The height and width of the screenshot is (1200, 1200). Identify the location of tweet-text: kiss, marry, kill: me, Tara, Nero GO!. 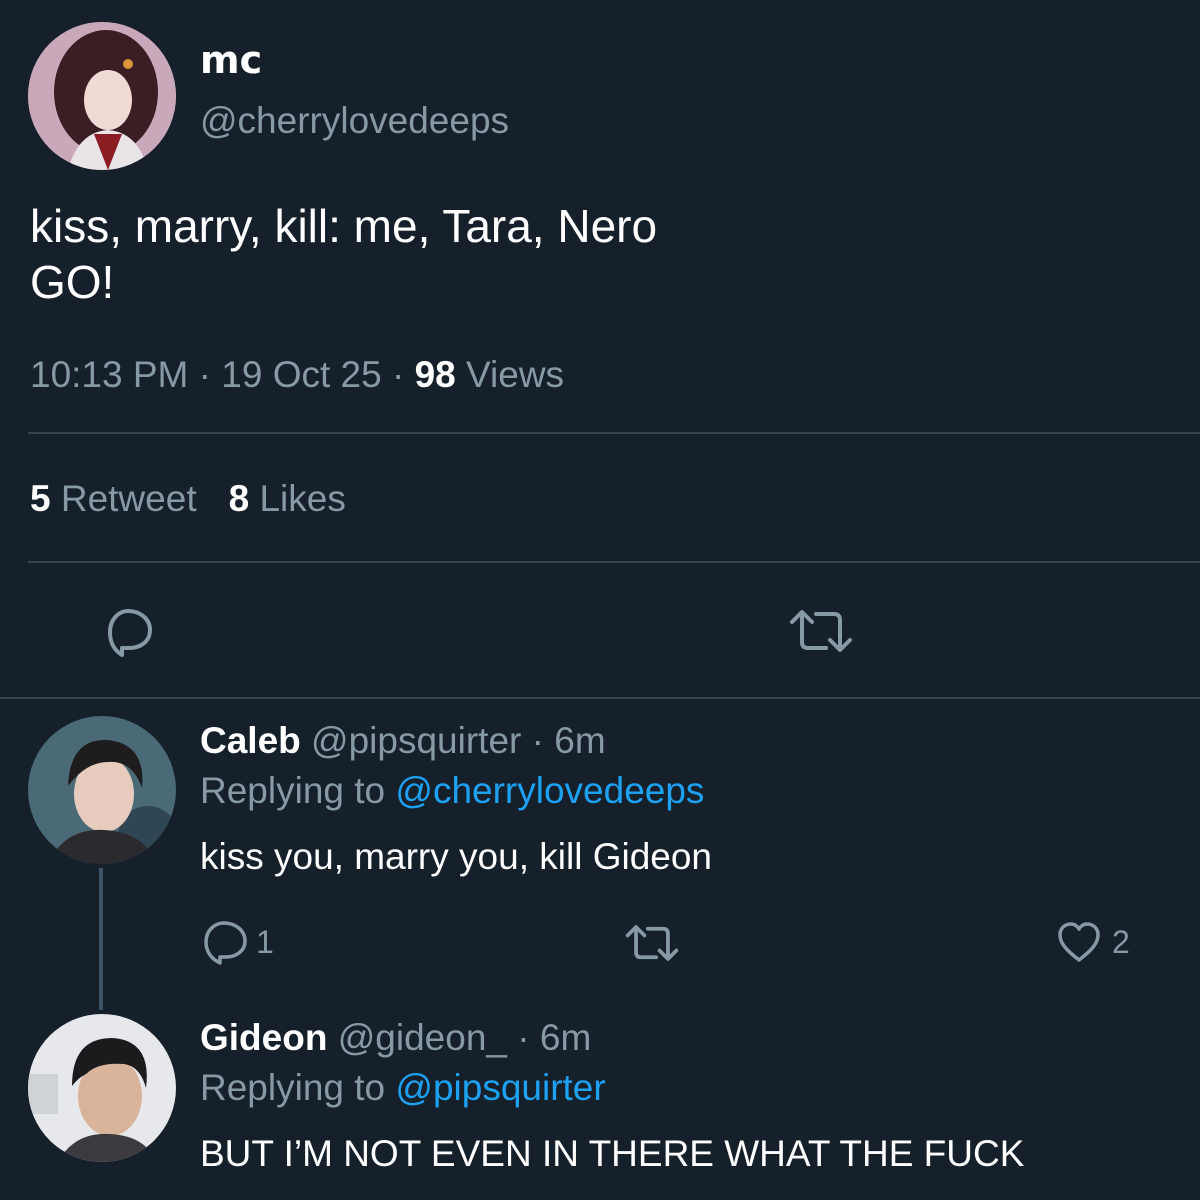
(344, 254).